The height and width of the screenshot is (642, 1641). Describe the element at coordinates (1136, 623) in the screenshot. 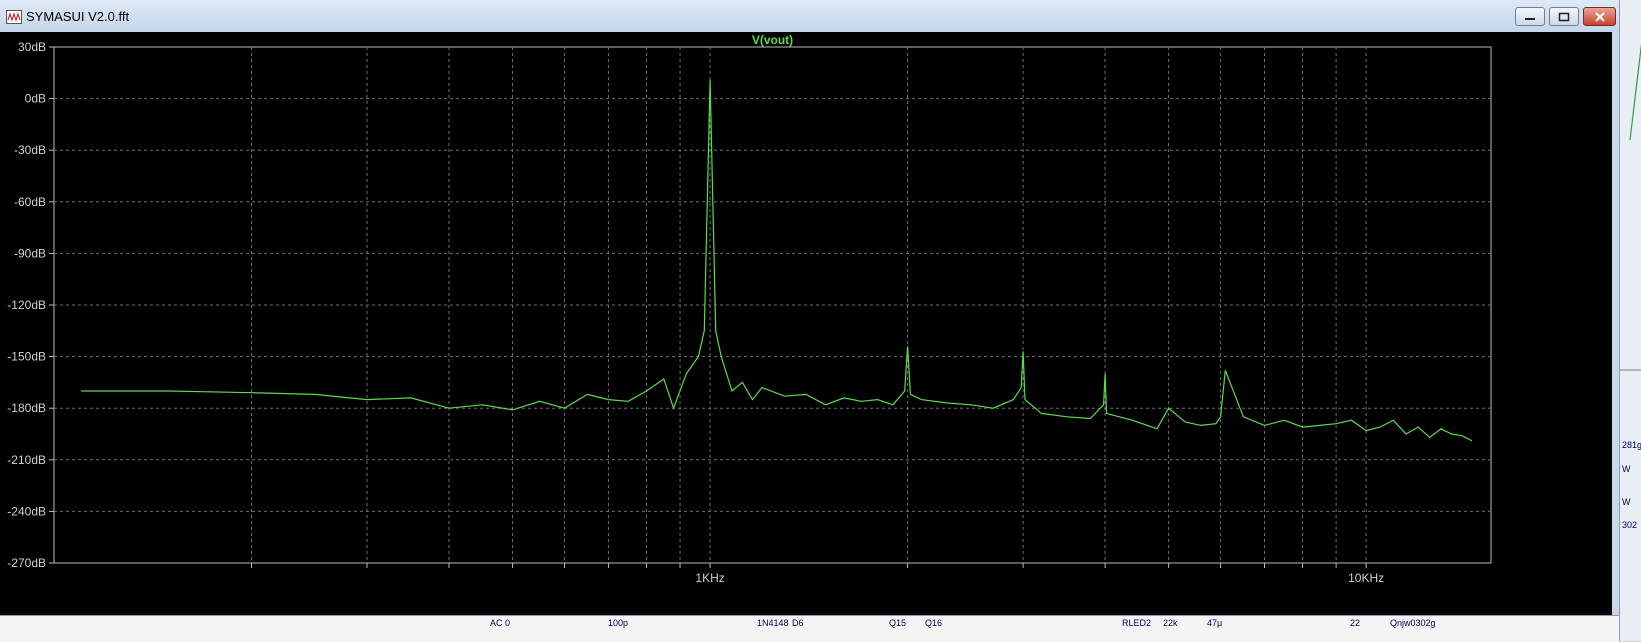

I see `schematic-label: RLED2` at that location.